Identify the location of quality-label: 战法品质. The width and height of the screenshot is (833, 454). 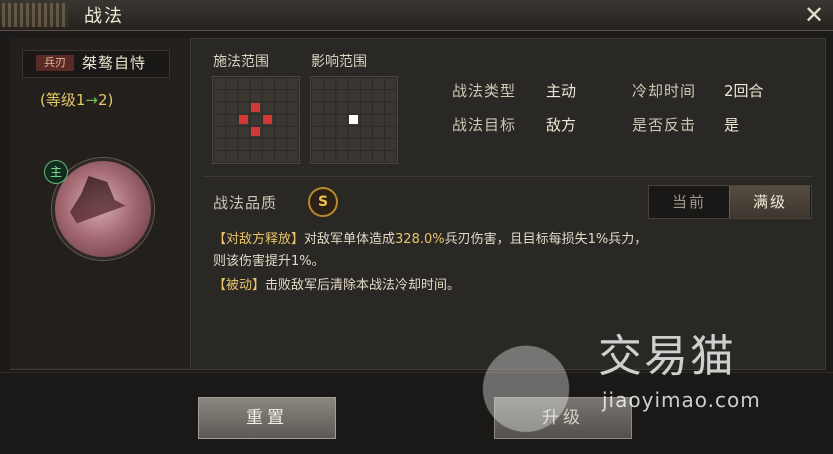
(245, 203).